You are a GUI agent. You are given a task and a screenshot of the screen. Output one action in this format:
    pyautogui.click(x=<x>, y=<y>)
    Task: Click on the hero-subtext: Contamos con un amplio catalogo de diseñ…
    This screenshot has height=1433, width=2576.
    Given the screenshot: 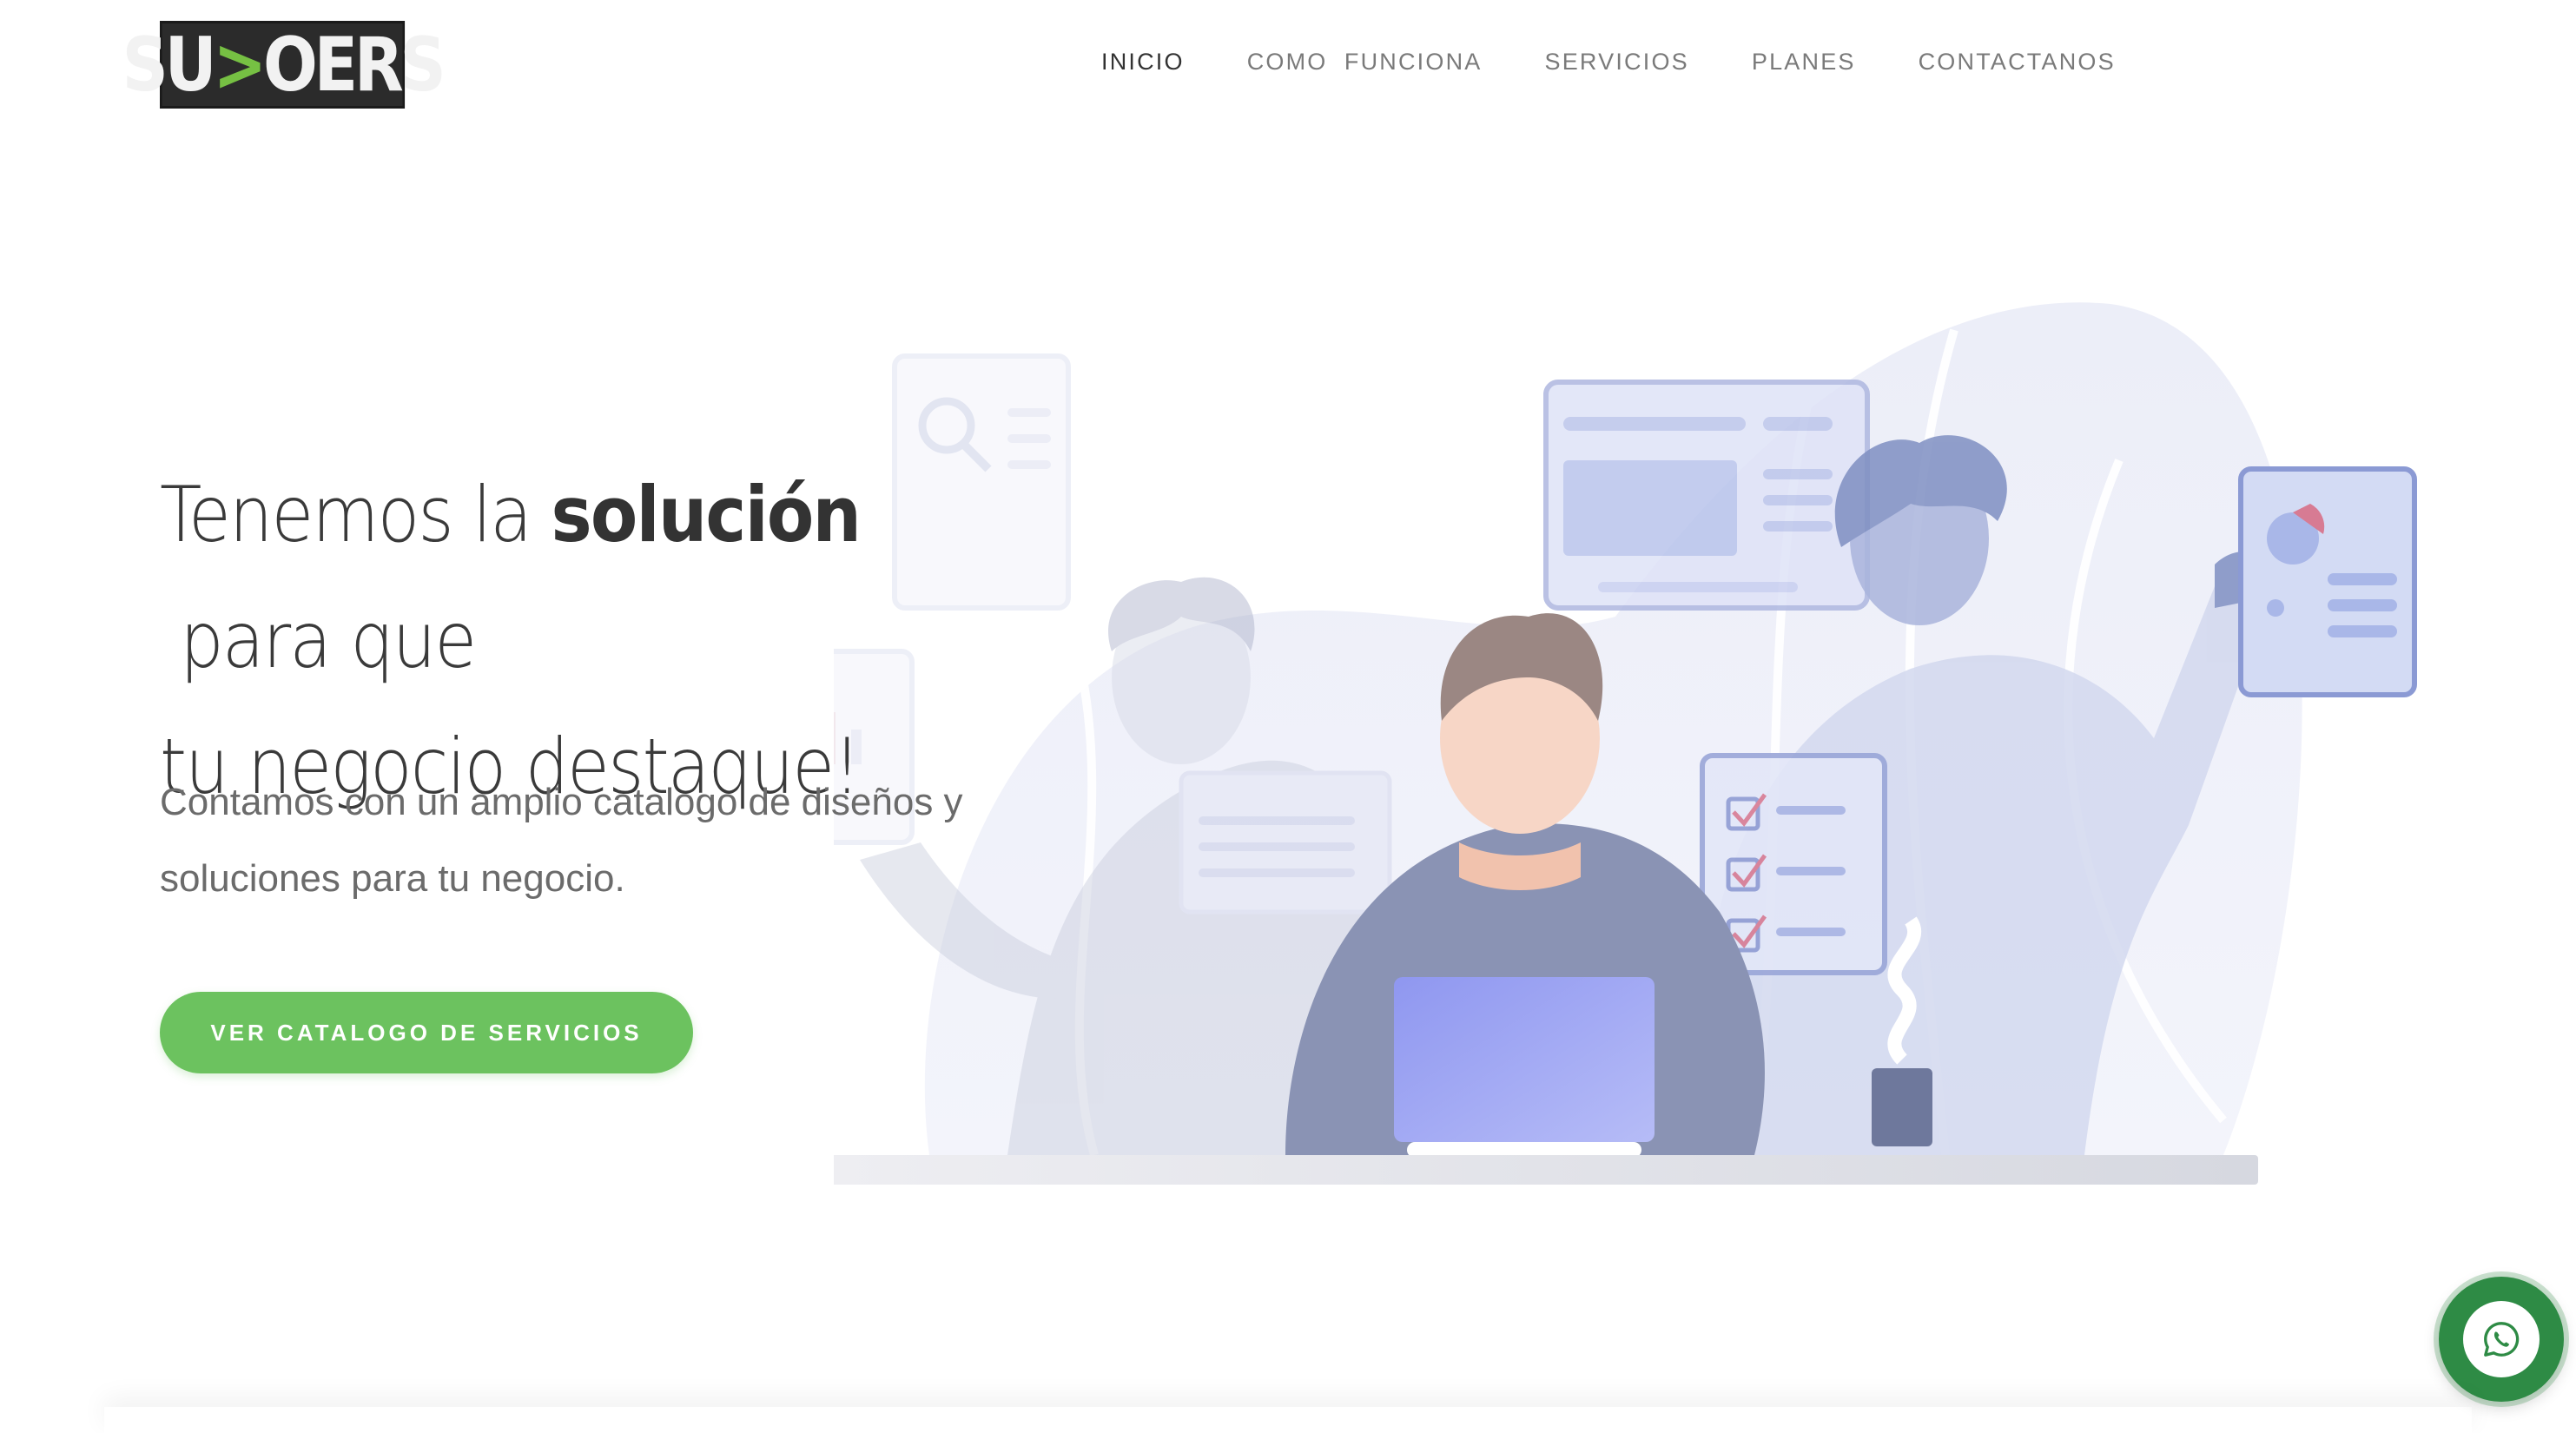 What is the action you would take?
    pyautogui.click(x=637, y=841)
    